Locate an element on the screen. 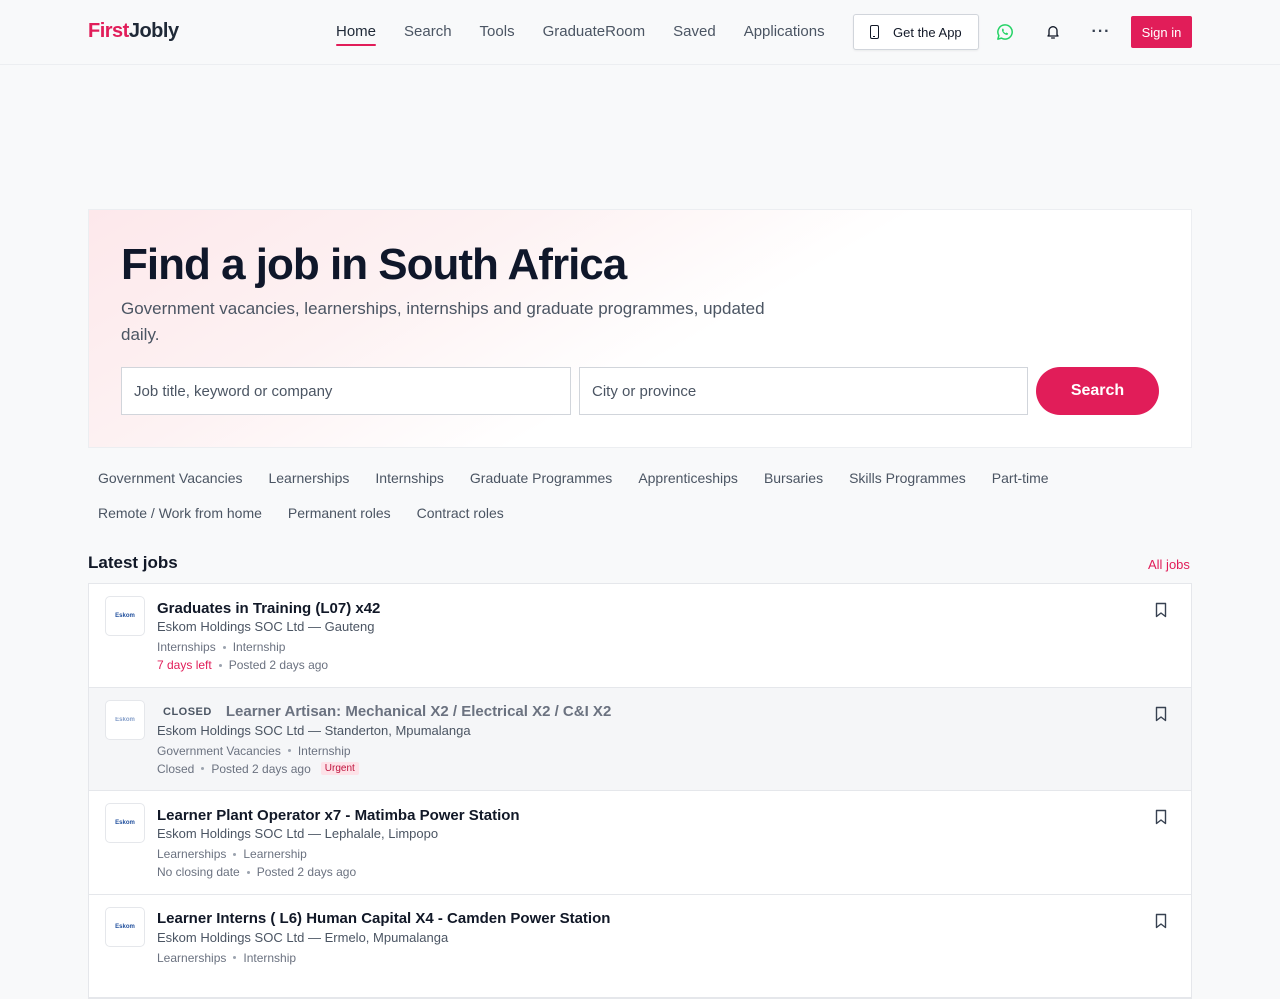  job-meta: Closed Posted 2 days ago Urgent is located at coordinates (258, 769).